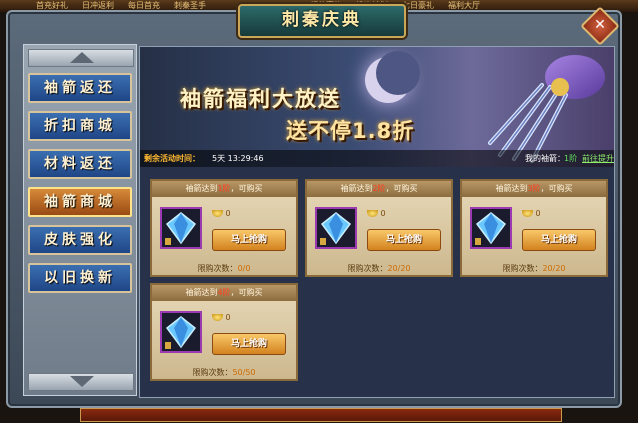 The height and width of the screenshot is (423, 638). Describe the element at coordinates (322, 21) in the screenshot. I see `window-title: 刺秦庆典` at that location.